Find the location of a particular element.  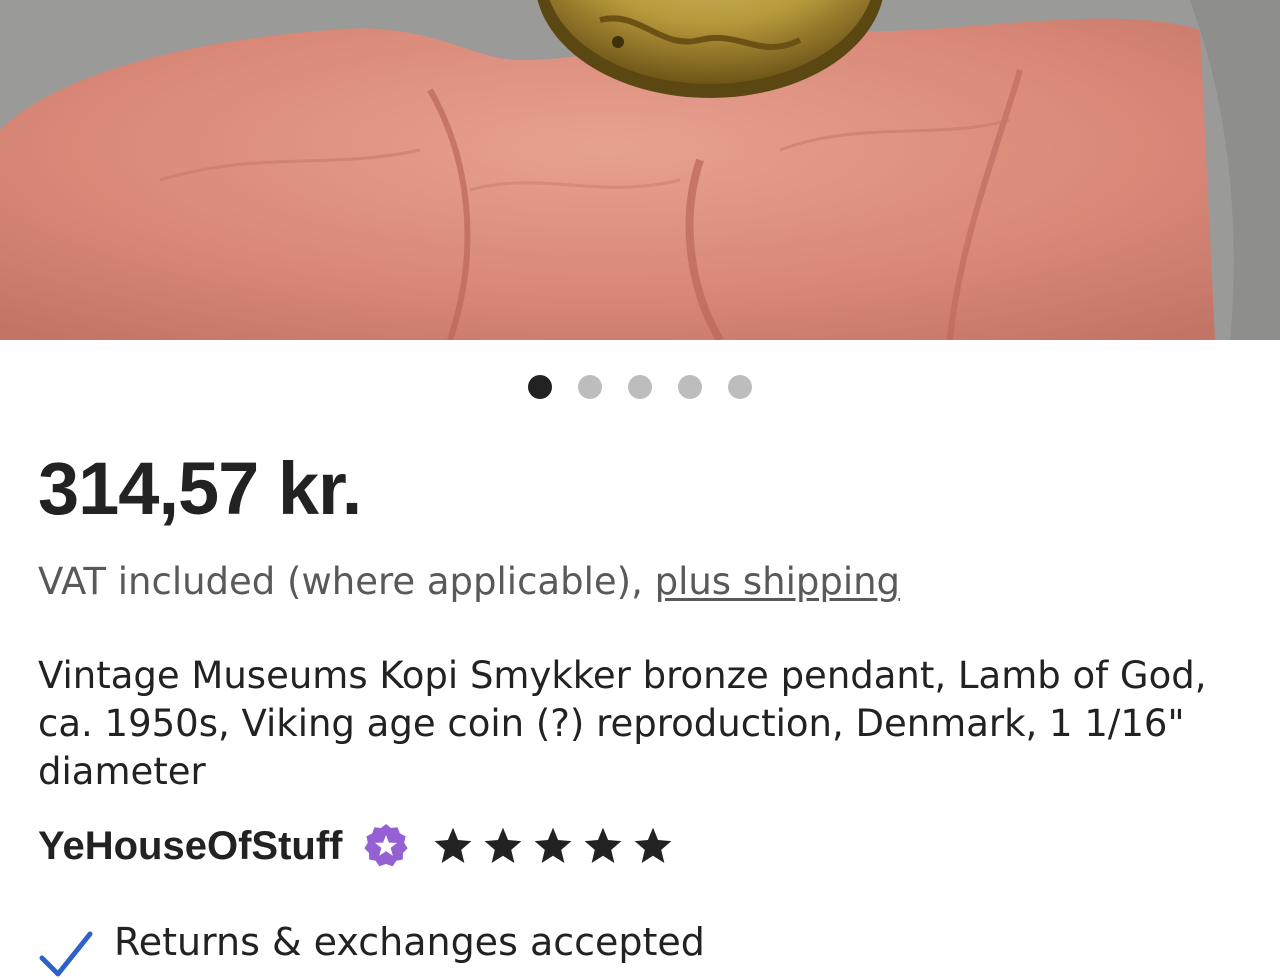

shop-info: YeHouseOfStuff is located at coordinates (356, 846).